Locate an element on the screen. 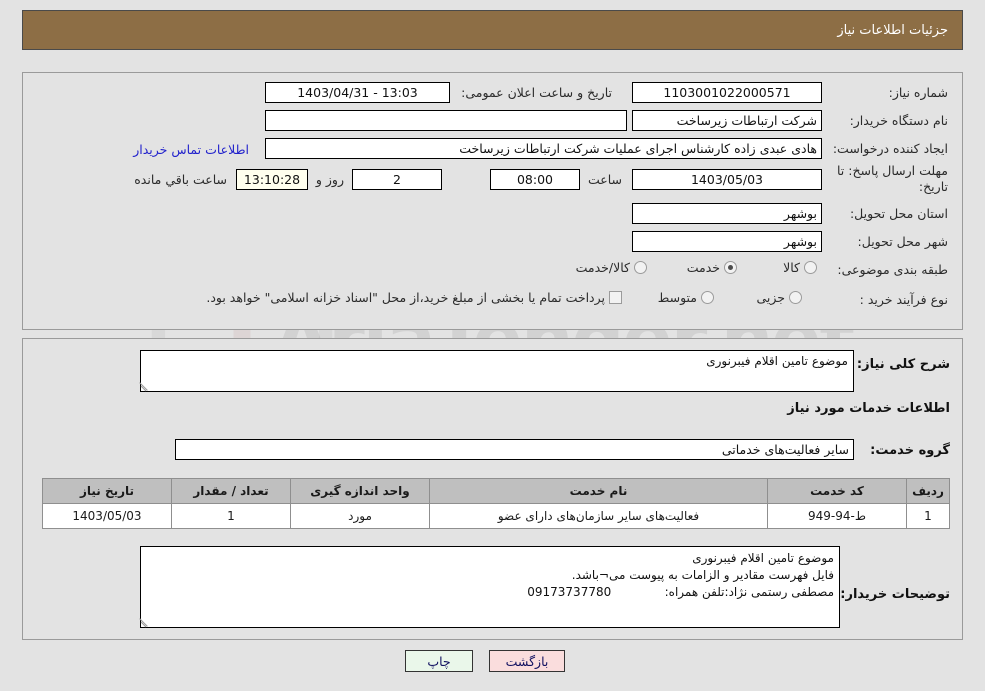 Image resolution: width=985 pixels, height=691 pixels. cell-qty: 1 is located at coordinates (231, 516).